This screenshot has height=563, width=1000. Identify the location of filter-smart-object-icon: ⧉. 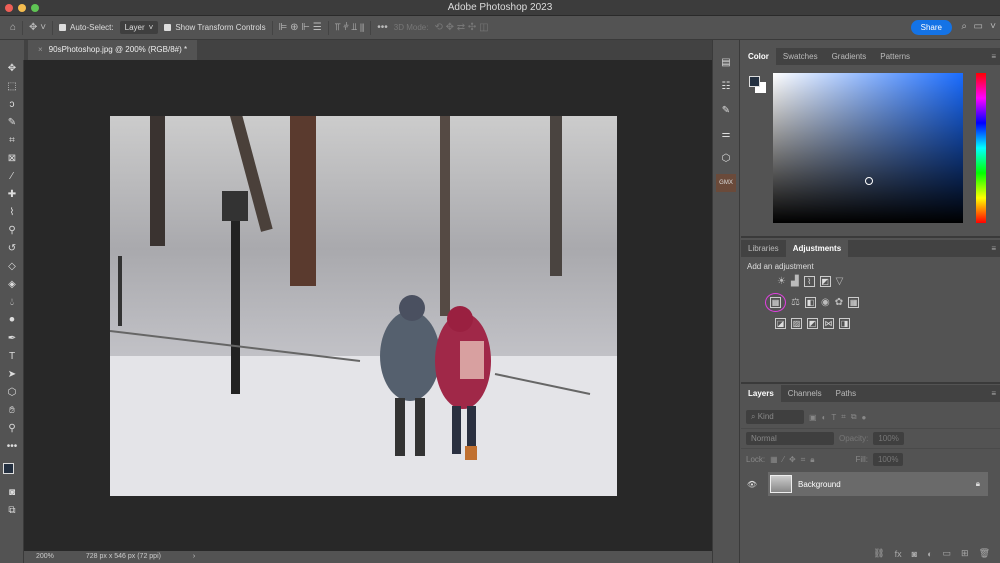
(854, 417).